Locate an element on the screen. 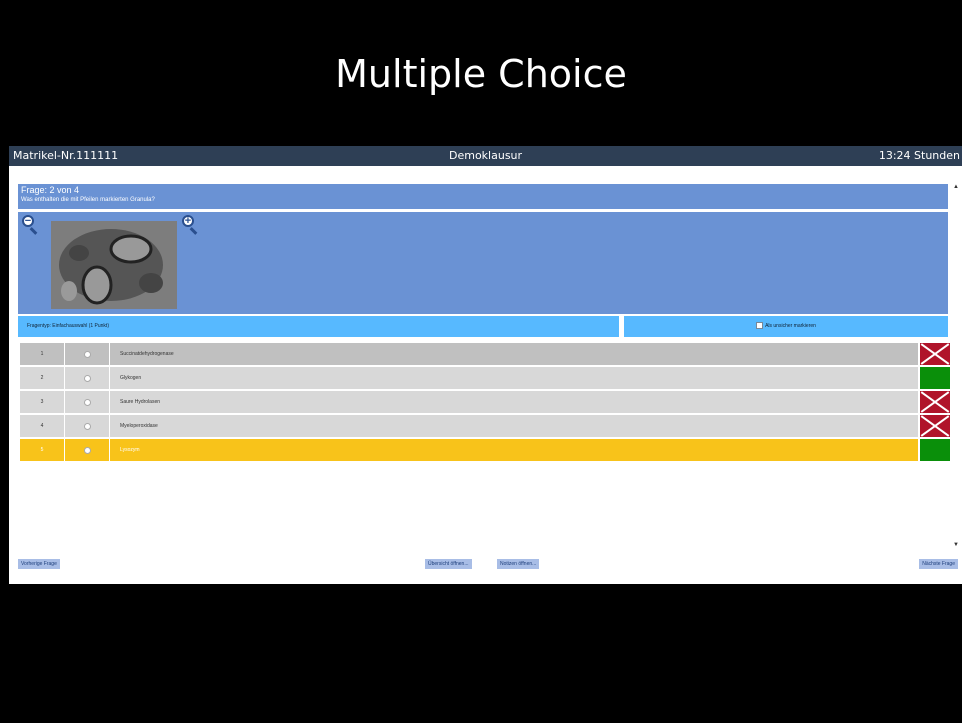  scrollbar: ▲ ▼ is located at coordinates (955, 366).